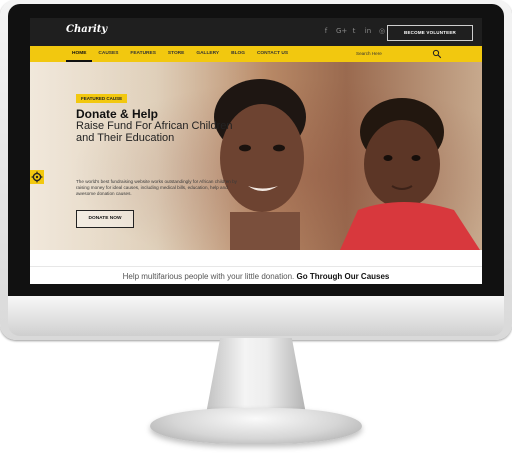  What do you see at coordinates (430, 33) in the screenshot?
I see `become-volunteer-button: BECOME VOLUNTEER` at bounding box center [430, 33].